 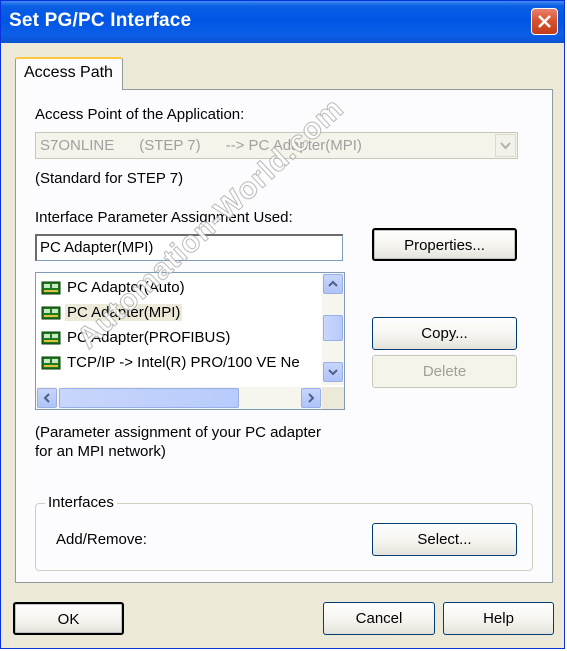 I want to click on scroll-down-button, so click(x=333, y=372).